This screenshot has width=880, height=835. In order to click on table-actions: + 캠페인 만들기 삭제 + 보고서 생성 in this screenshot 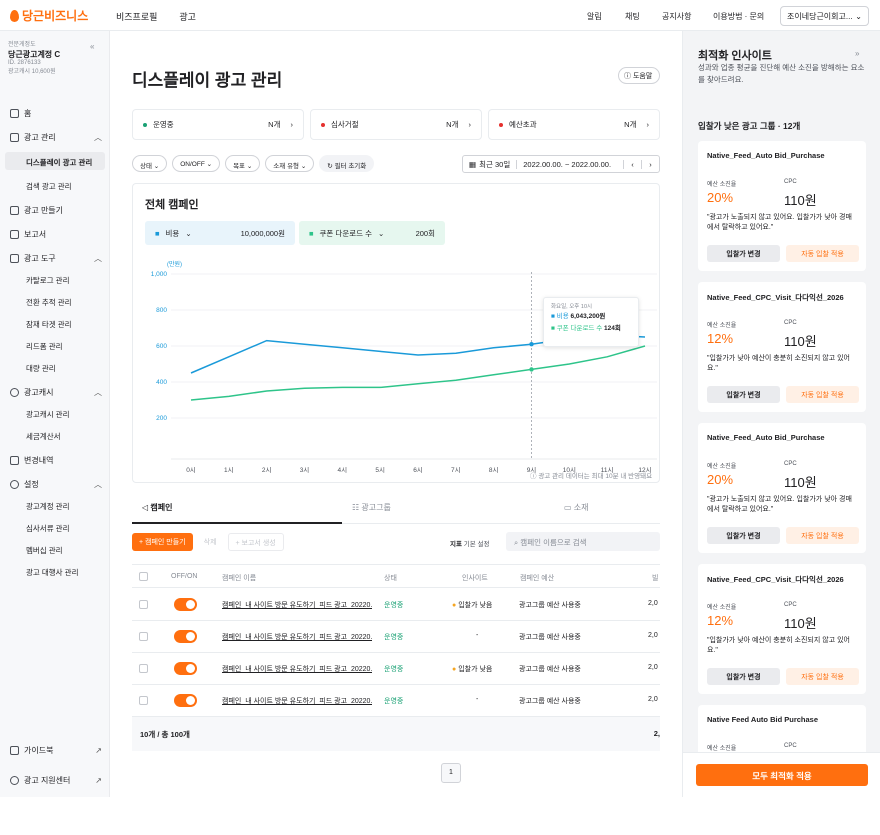, I will do `click(208, 542)`.